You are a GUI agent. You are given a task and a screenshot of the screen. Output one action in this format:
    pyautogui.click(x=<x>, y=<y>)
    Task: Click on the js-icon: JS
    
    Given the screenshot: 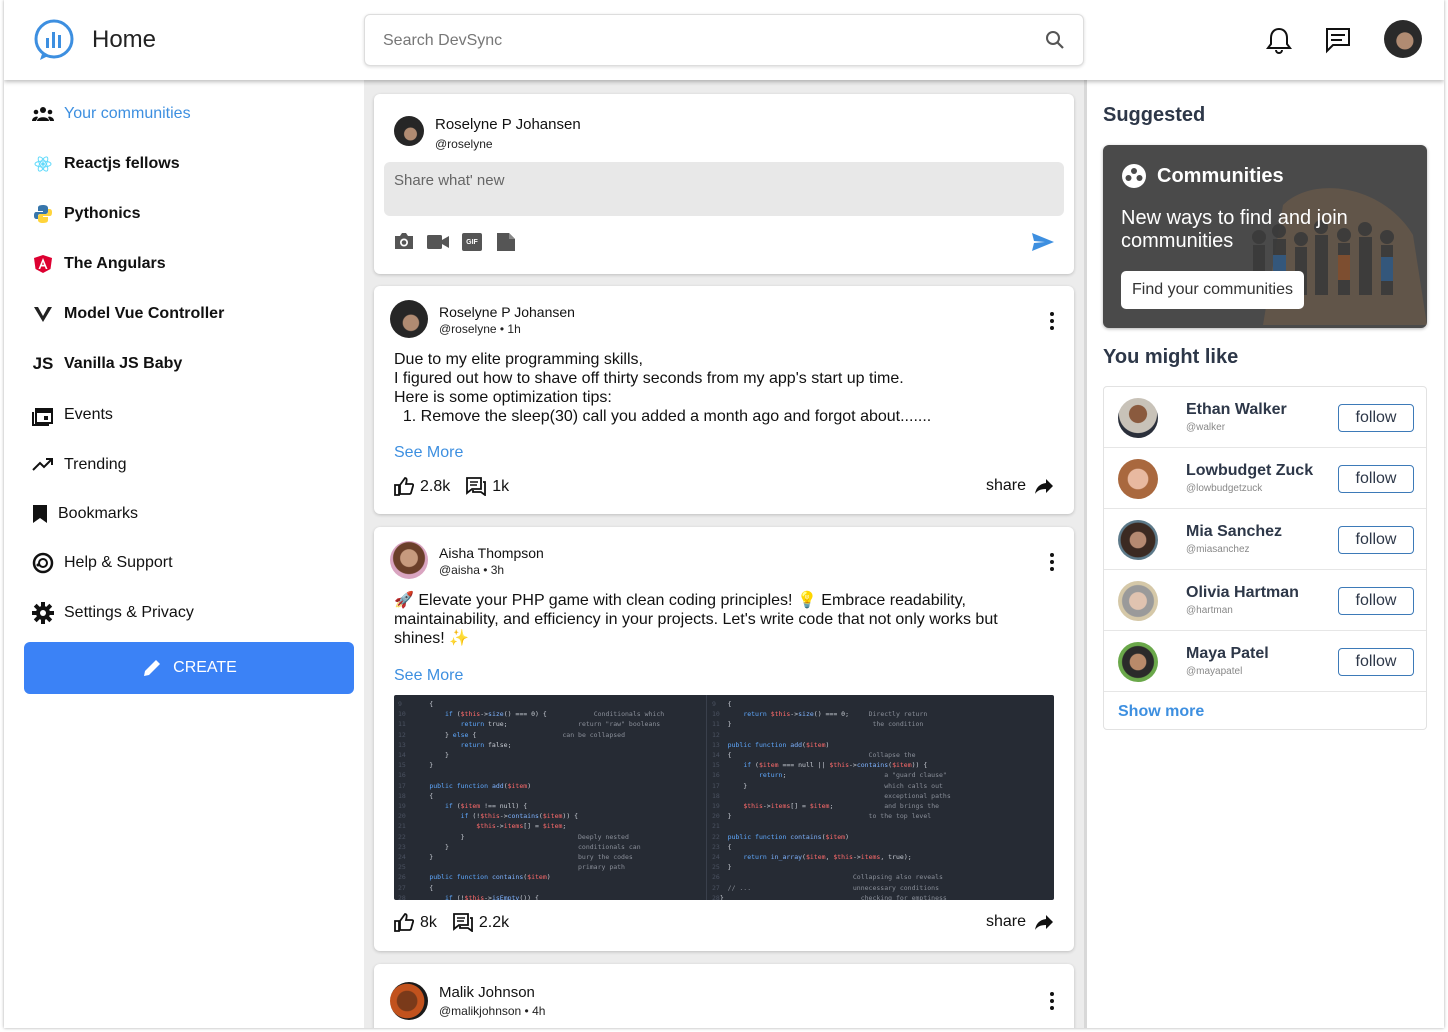 What is the action you would take?
    pyautogui.click(x=43, y=363)
    